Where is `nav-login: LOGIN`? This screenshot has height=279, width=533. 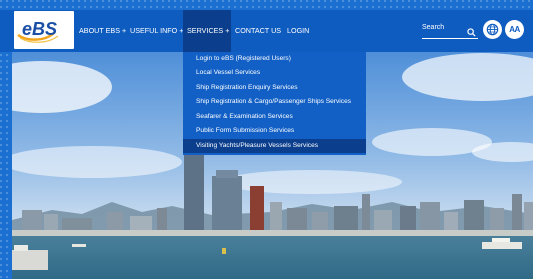 nav-login: LOGIN is located at coordinates (299, 31).